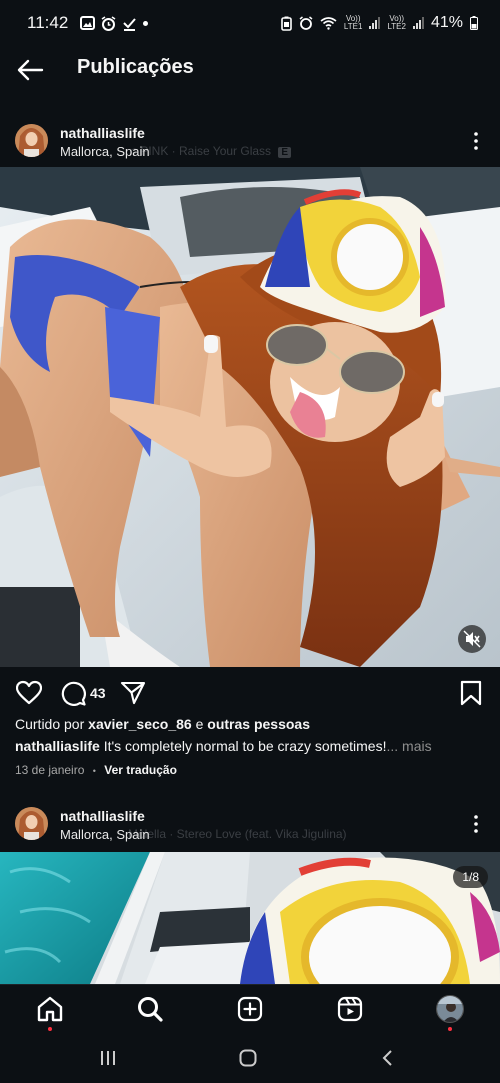 The height and width of the screenshot is (1083, 500). I want to click on liked-by-others: outras pessoas, so click(258, 724).